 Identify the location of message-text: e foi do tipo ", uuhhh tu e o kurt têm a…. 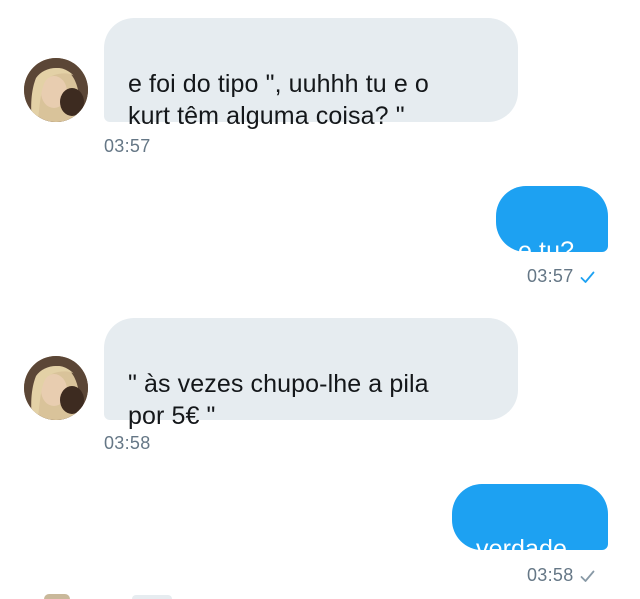
(278, 100).